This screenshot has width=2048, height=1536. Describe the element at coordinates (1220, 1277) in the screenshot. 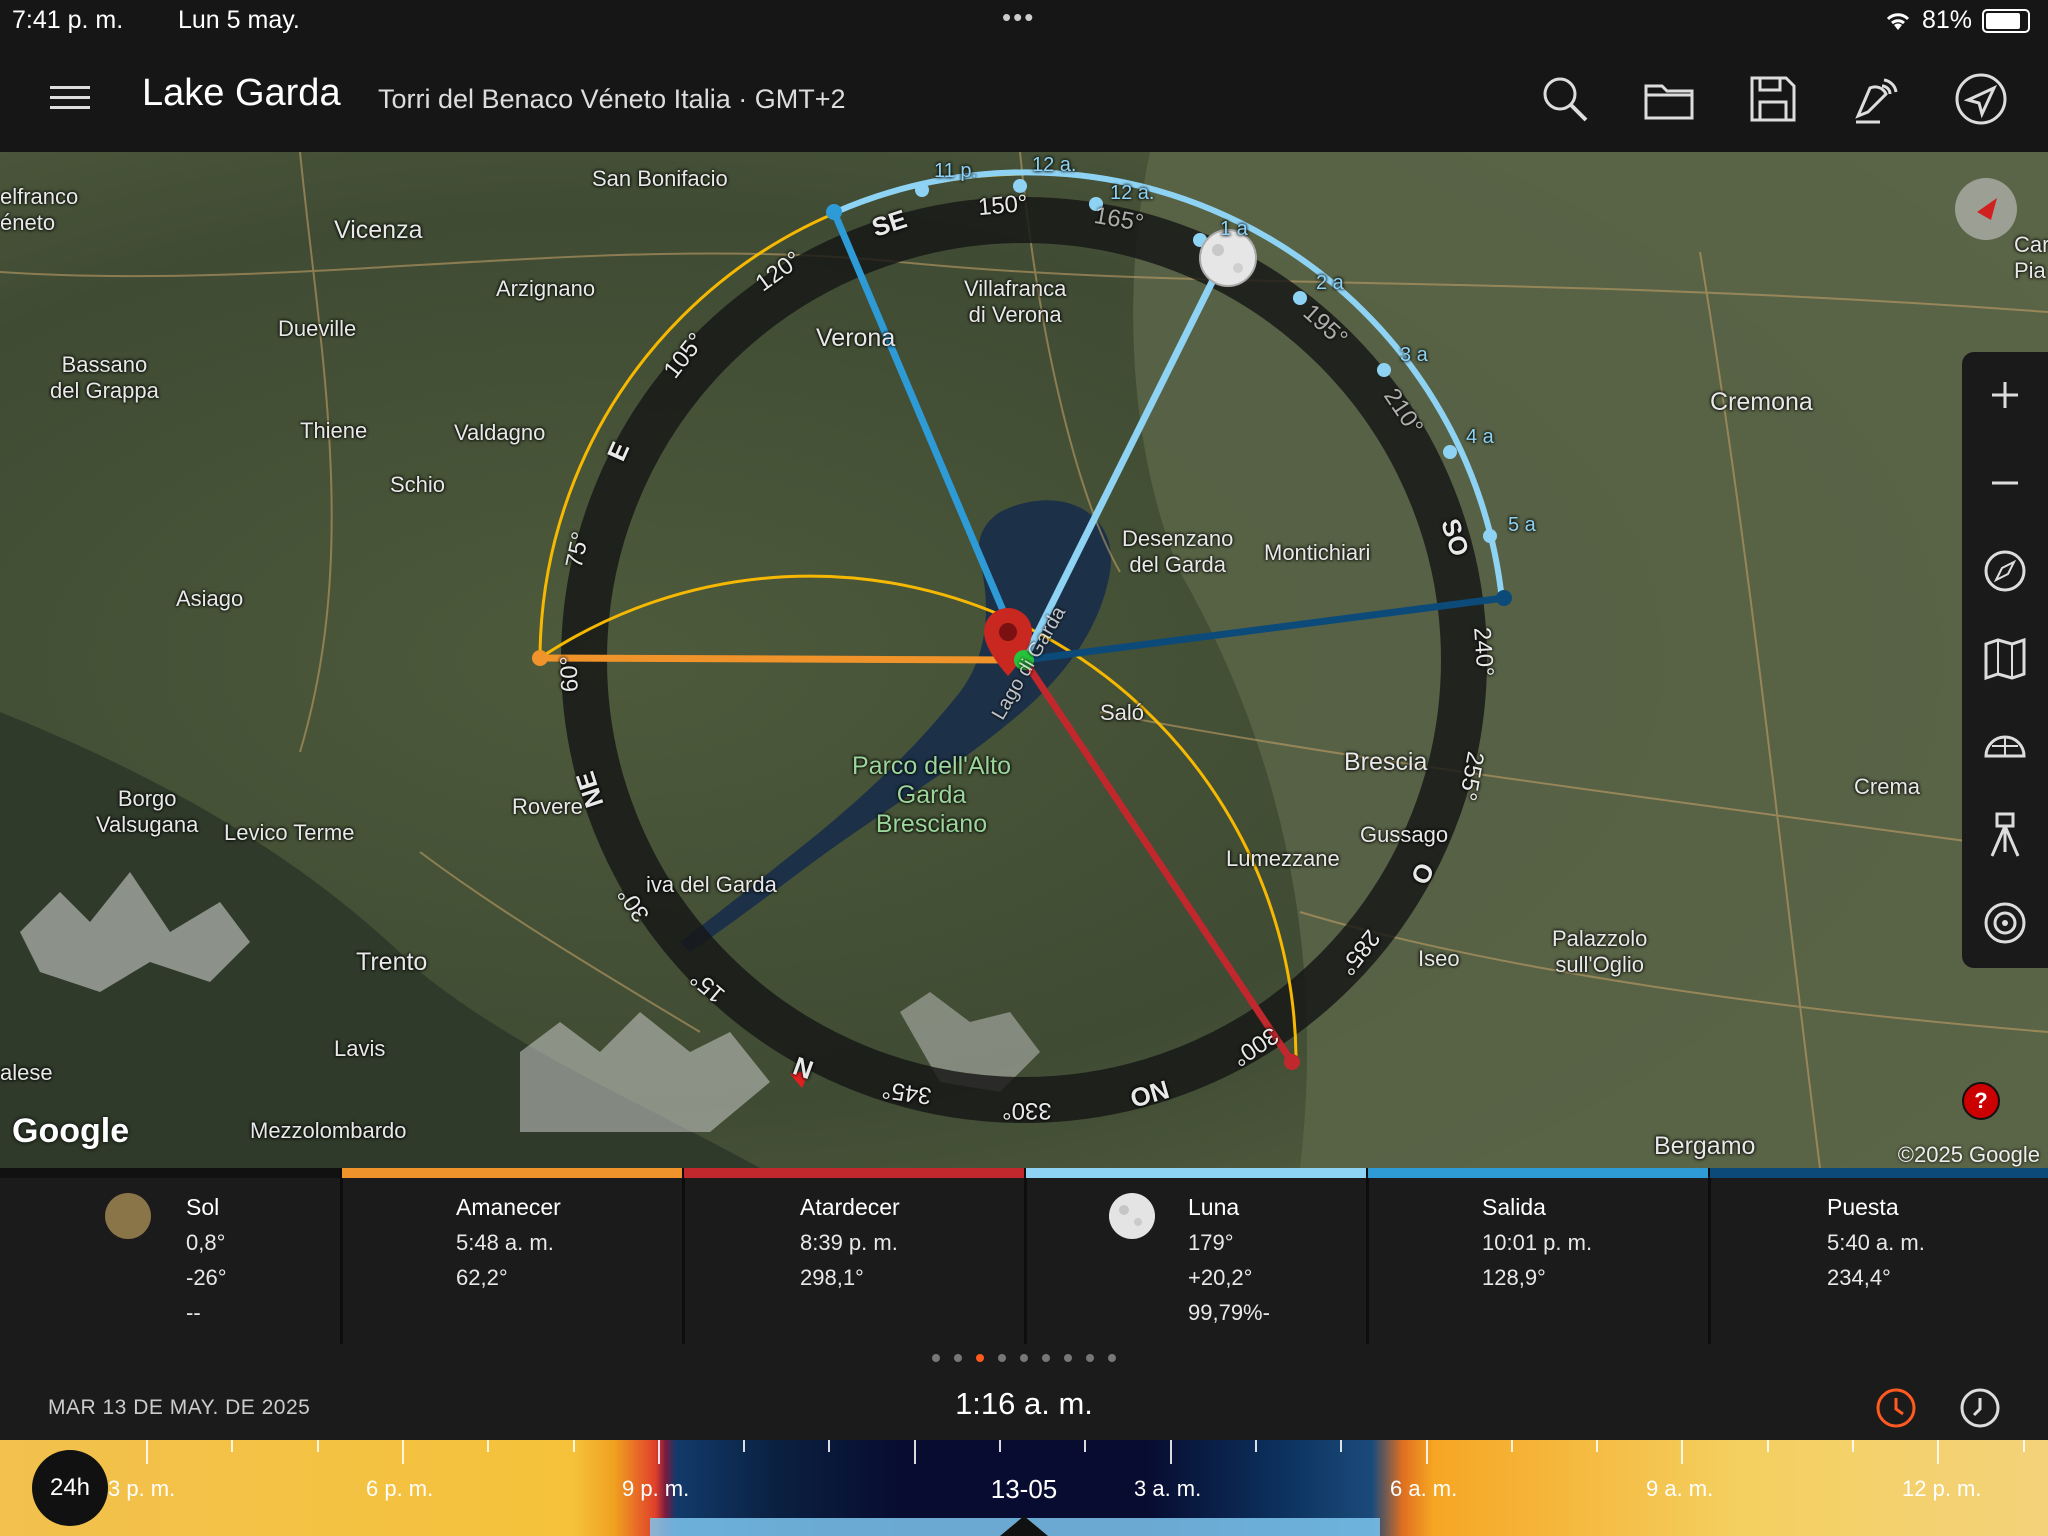

I see `info-value: +20,2°` at that location.